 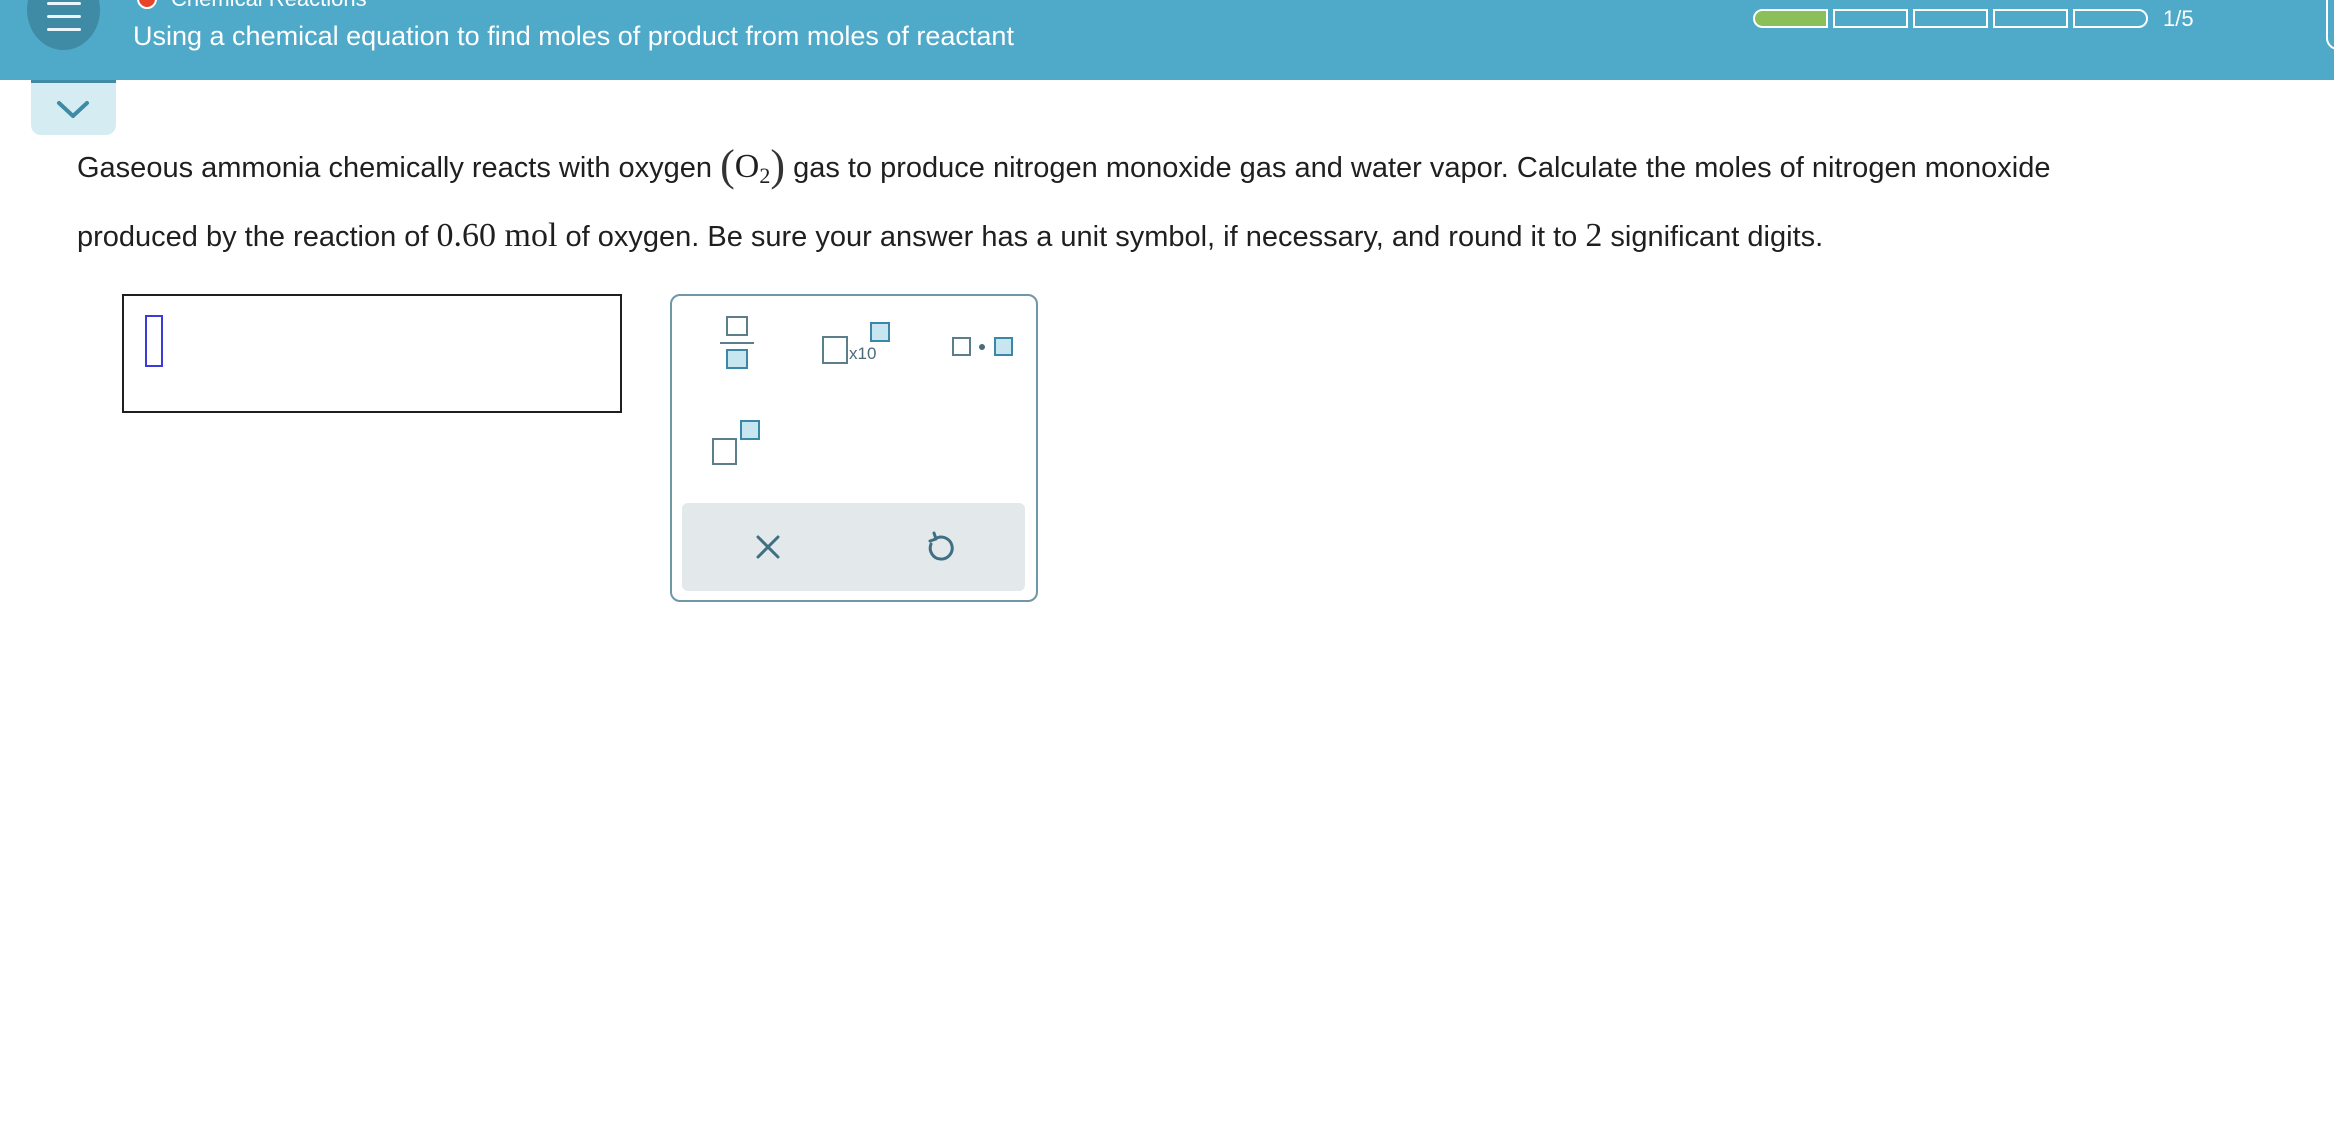 I want to click on clear-button, so click(x=767, y=547).